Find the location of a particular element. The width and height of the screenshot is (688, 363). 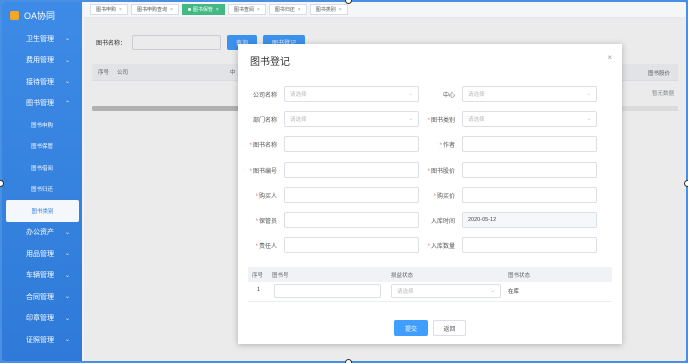

sidebar-item-label: 办公资产 is located at coordinates (40, 233).